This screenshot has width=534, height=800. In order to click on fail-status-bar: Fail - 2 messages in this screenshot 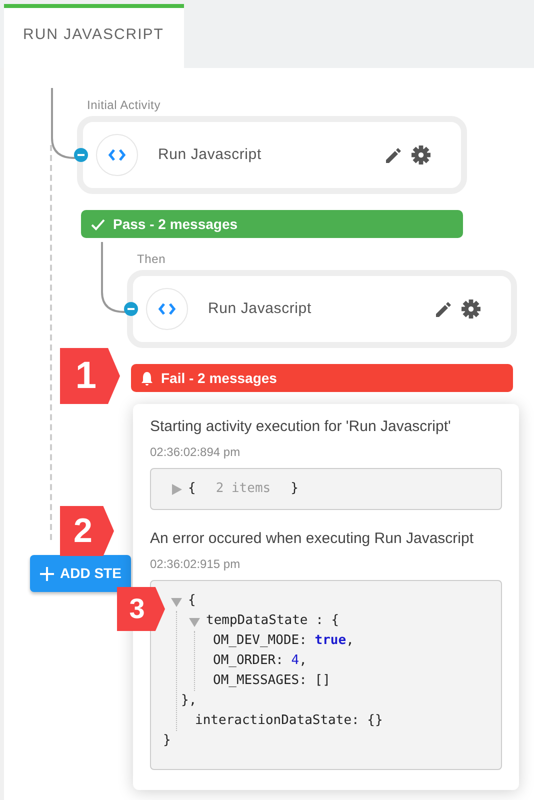, I will do `click(322, 378)`.